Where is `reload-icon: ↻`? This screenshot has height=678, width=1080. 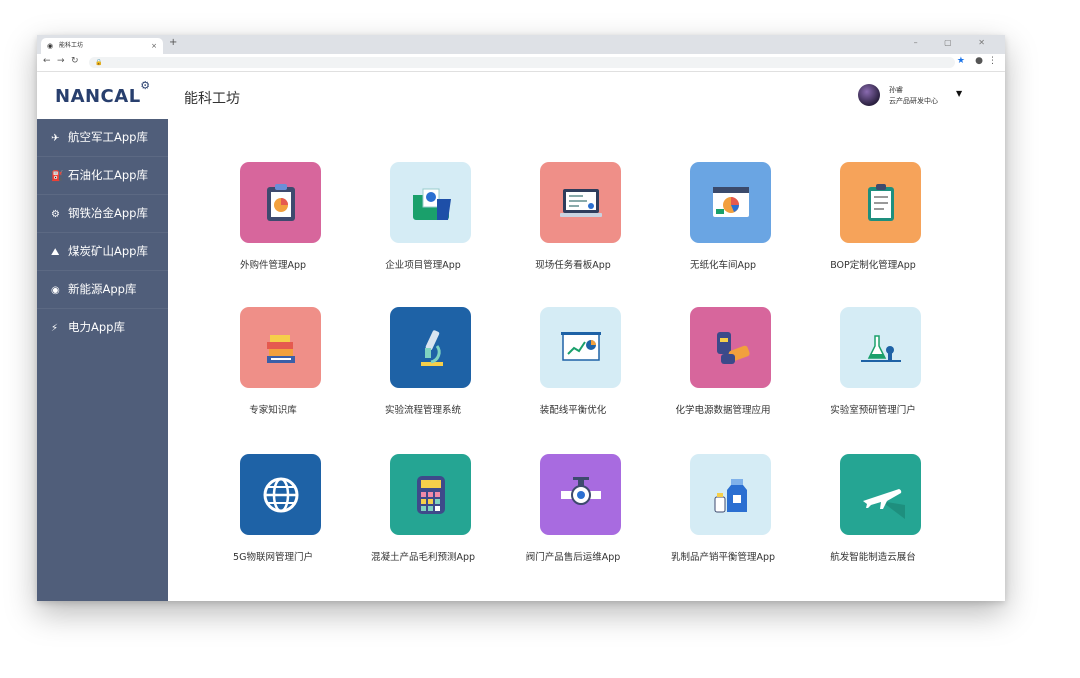 reload-icon: ↻ is located at coordinates (75, 61).